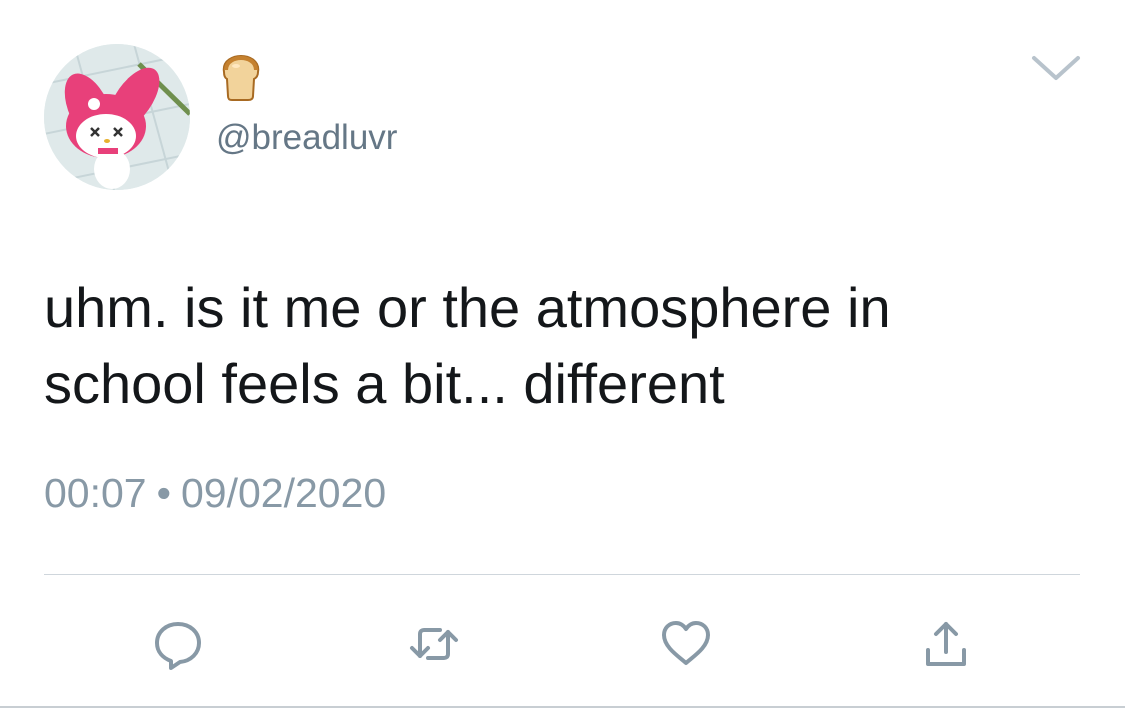 This screenshot has width=1125, height=710. I want to click on chevron-down-icon, so click(1056, 67).